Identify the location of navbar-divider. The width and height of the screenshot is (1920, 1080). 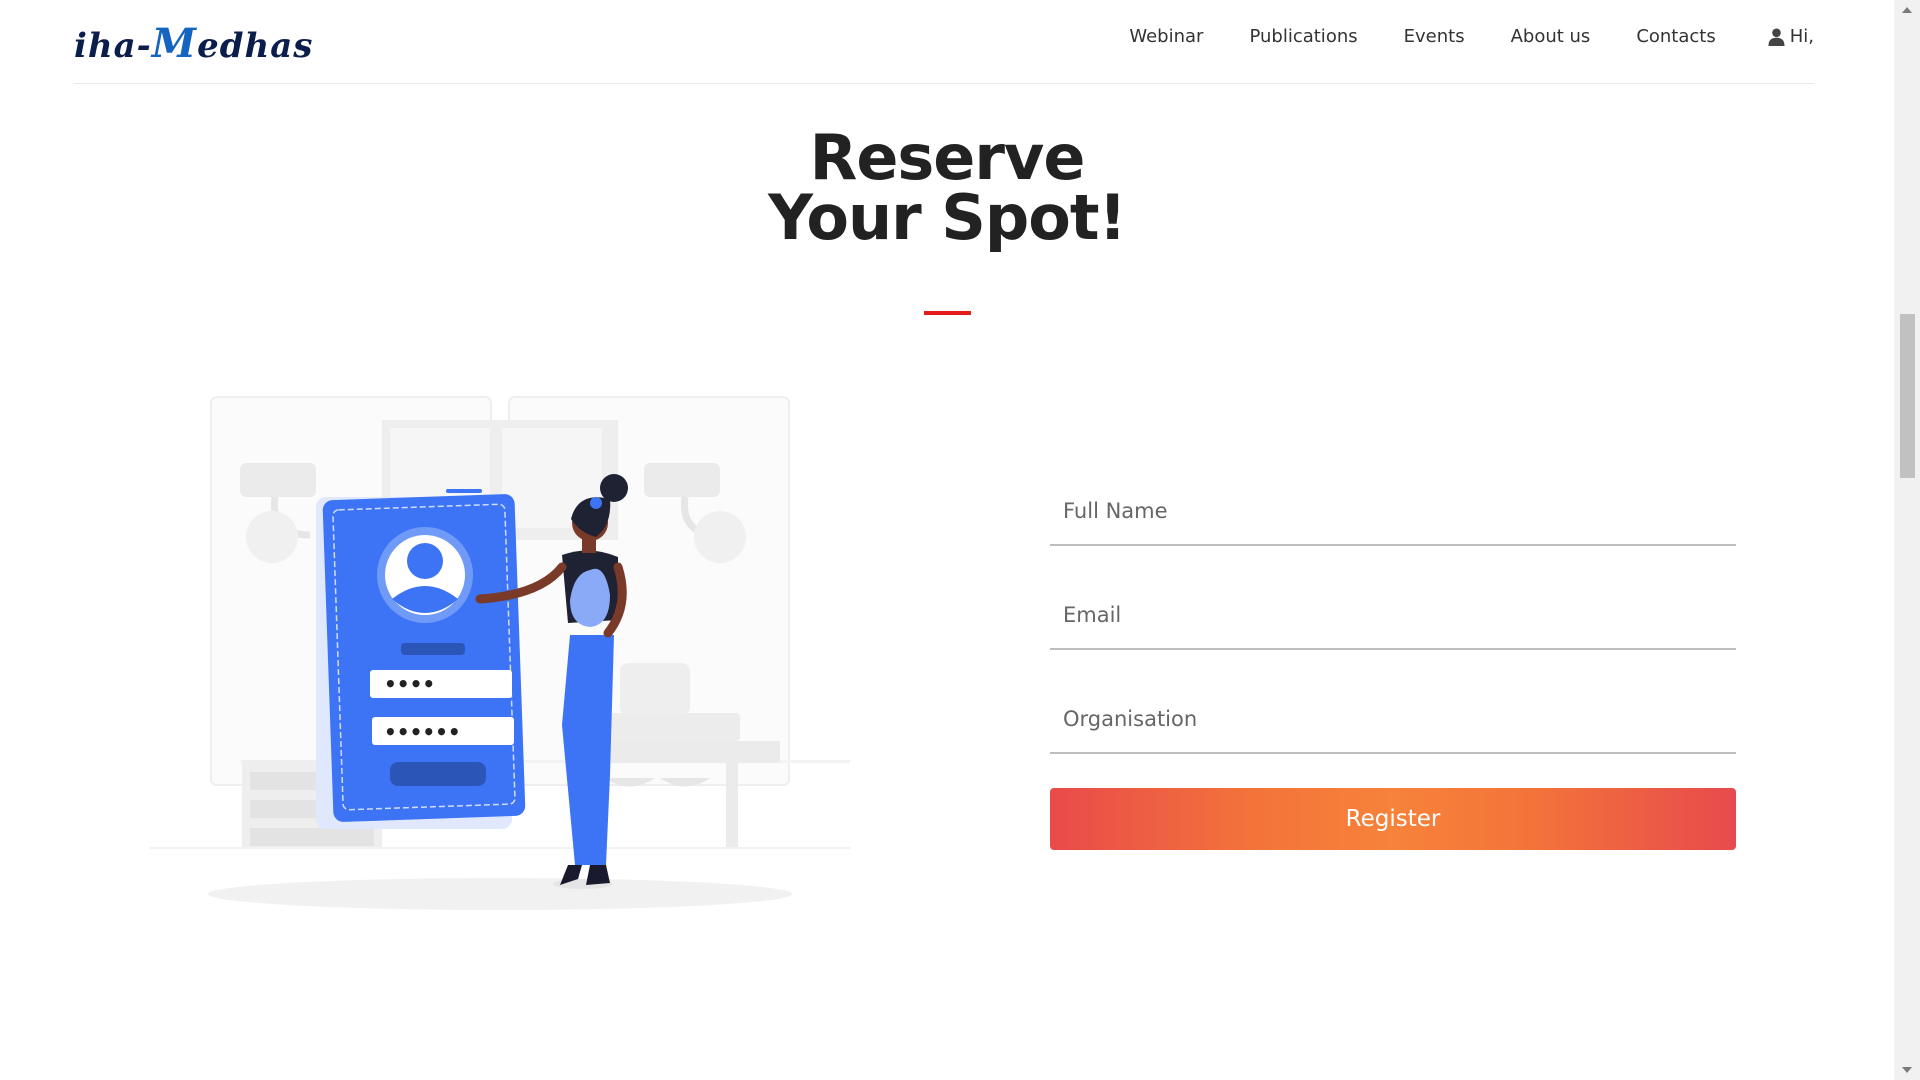
(944, 83).